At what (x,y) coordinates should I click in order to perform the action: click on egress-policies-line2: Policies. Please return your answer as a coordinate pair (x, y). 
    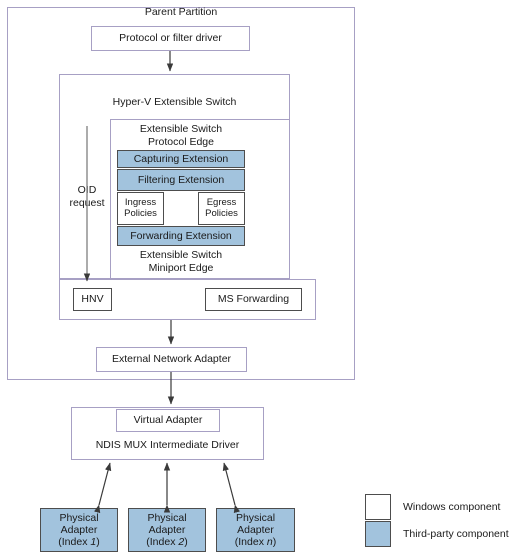
    Looking at the image, I should click on (221, 213).